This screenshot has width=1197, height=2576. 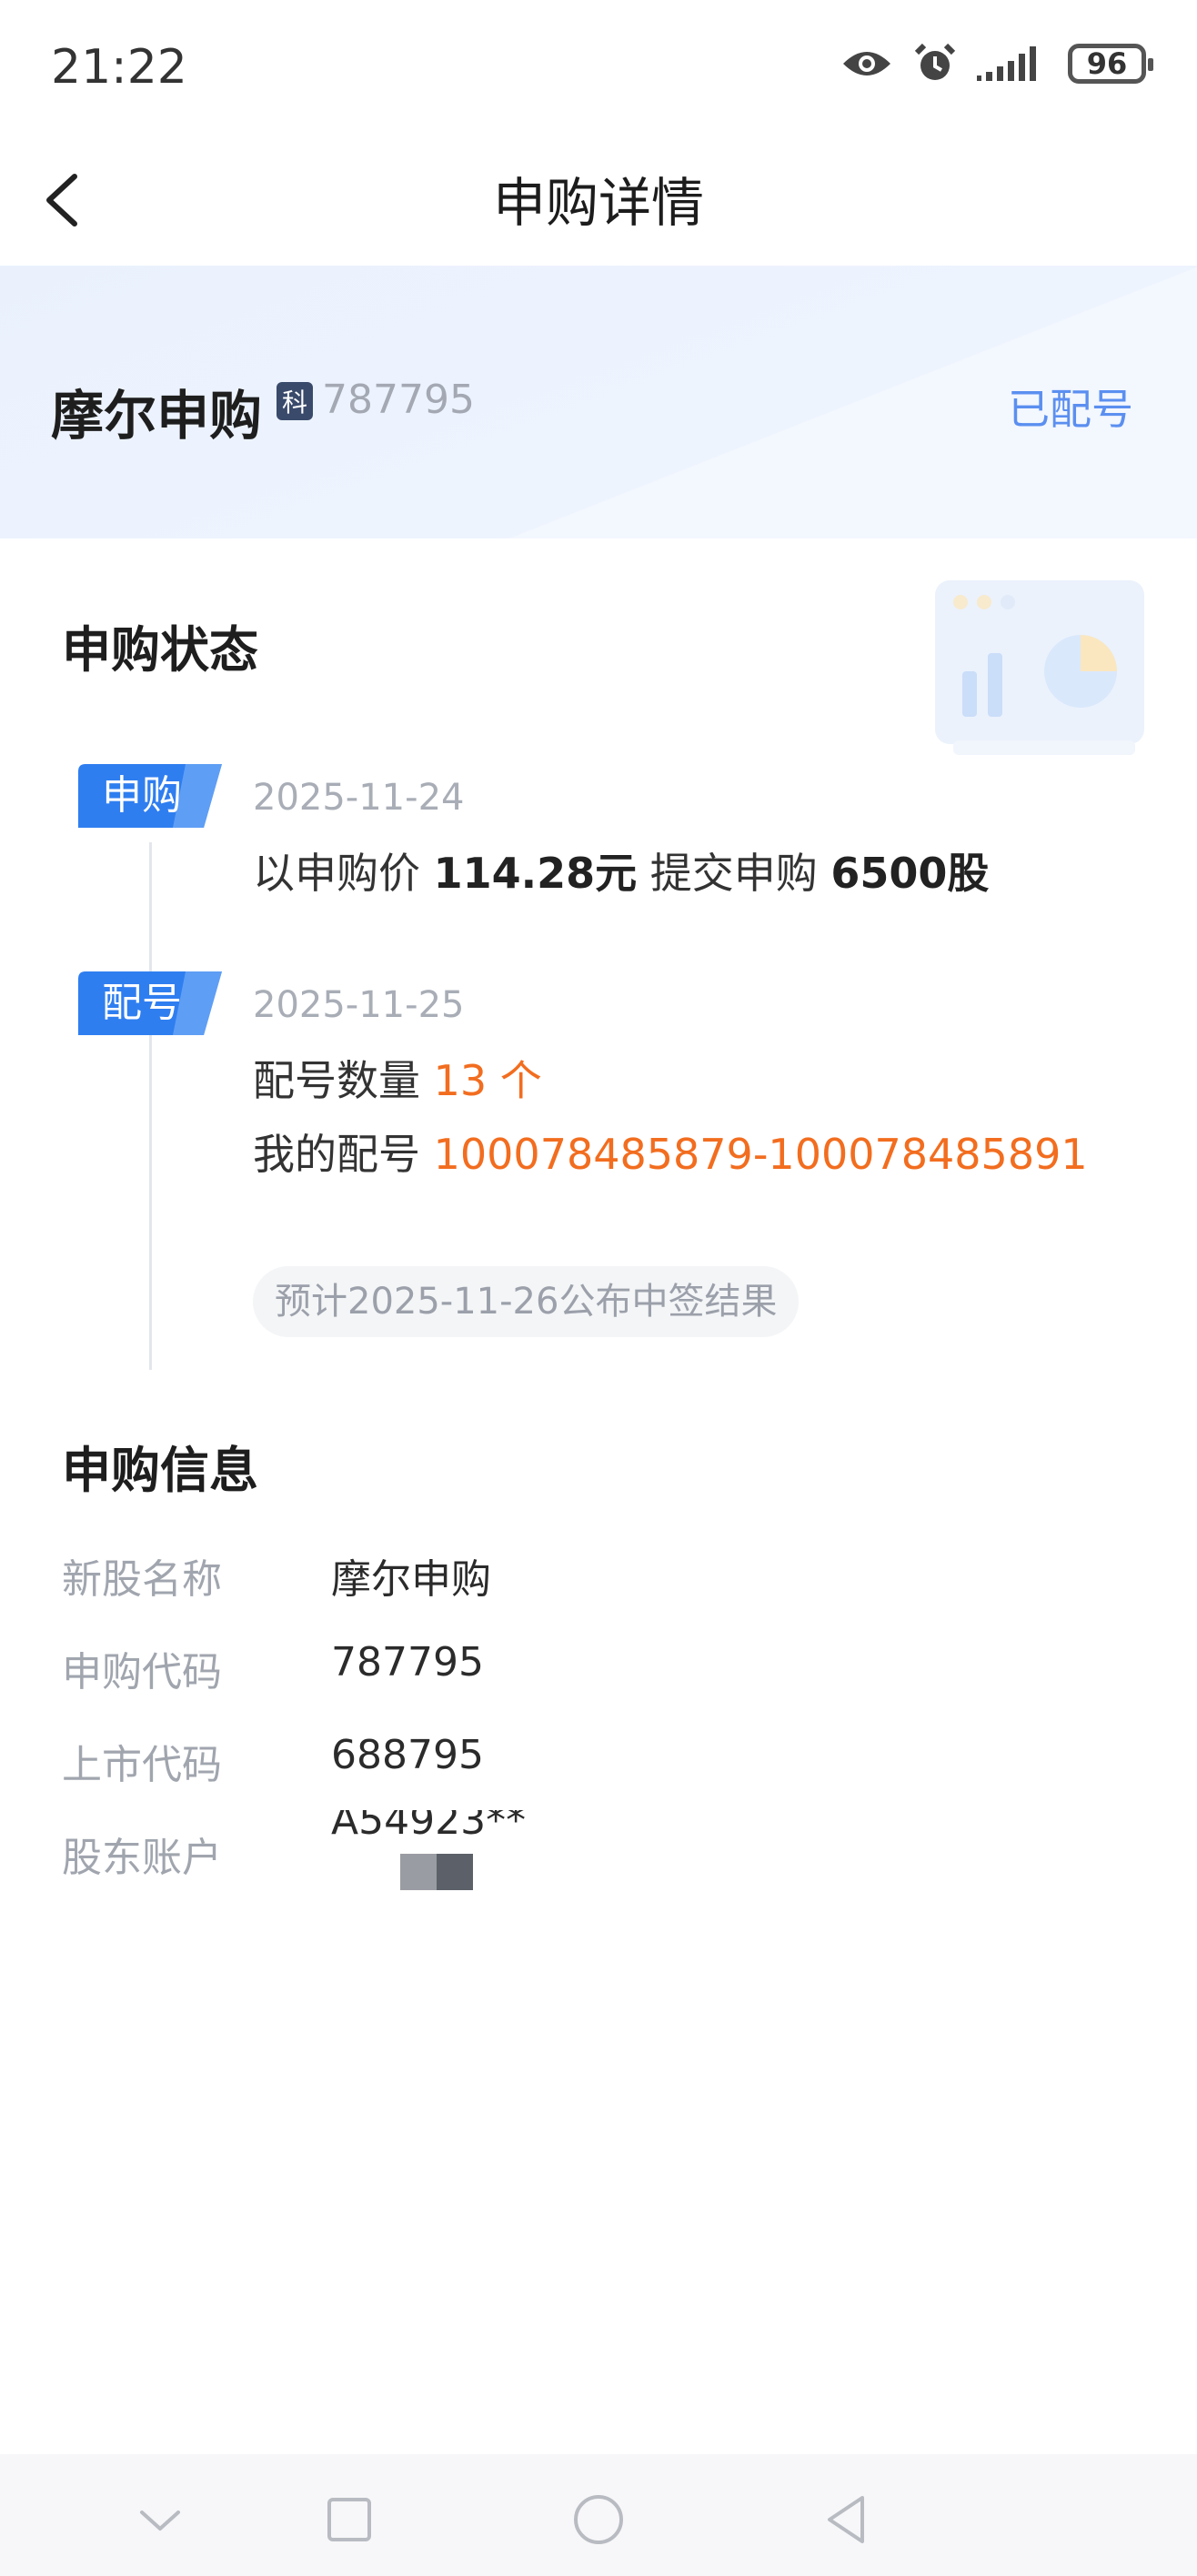 What do you see at coordinates (142, 1672) in the screenshot?
I see `info-label: 申购代码` at bounding box center [142, 1672].